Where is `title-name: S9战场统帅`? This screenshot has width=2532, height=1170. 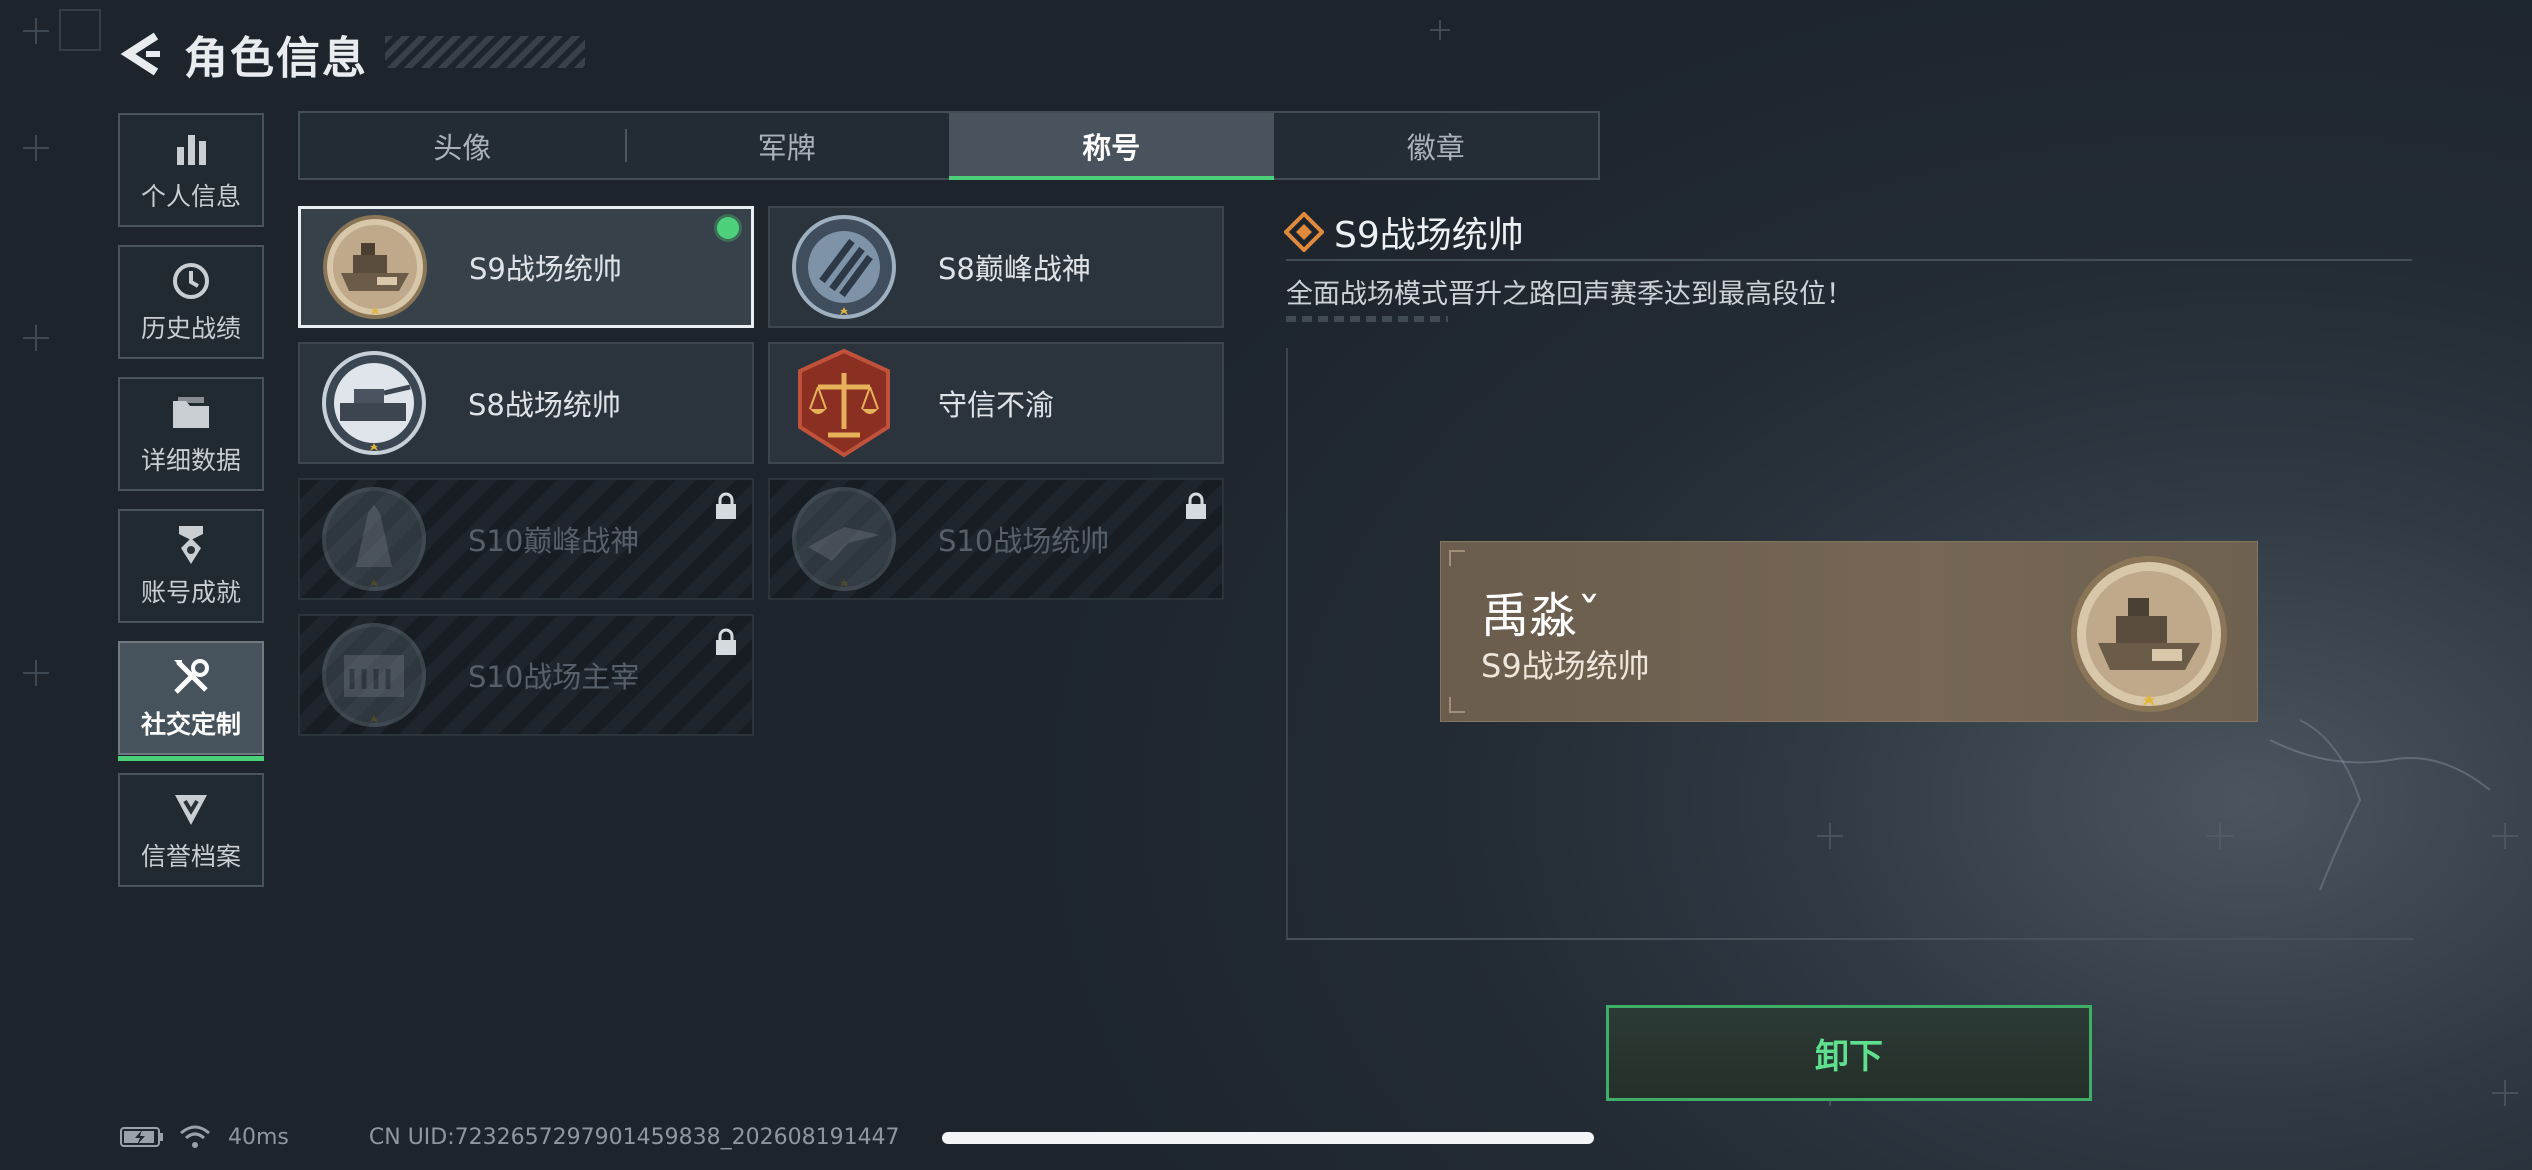
title-name: S9战场统帅 is located at coordinates (545, 269).